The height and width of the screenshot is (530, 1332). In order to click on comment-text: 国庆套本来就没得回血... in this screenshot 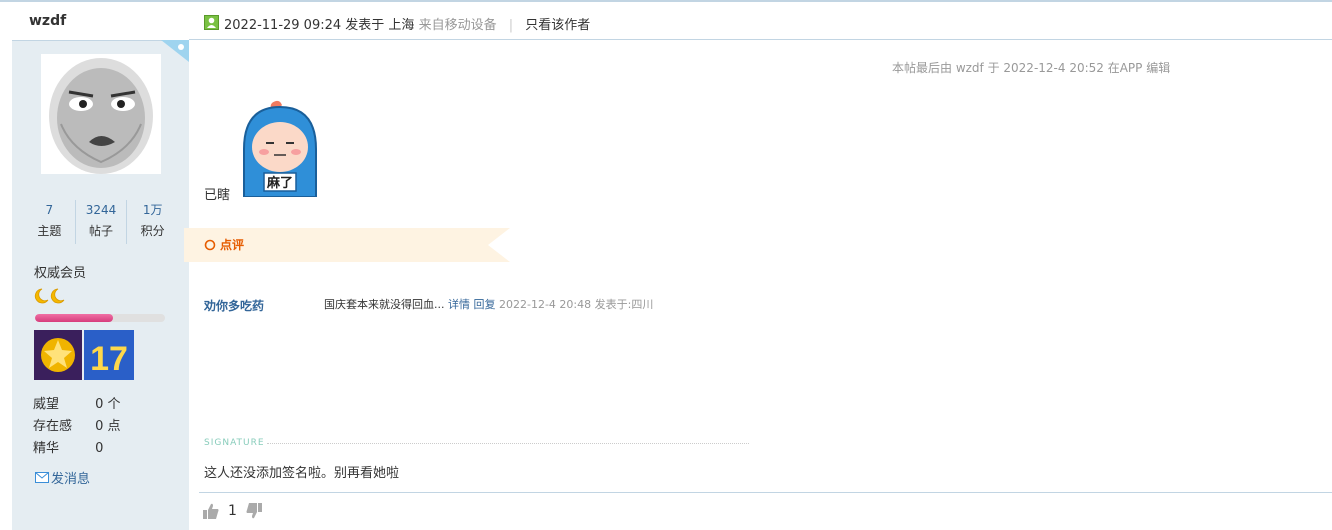, I will do `click(384, 304)`.